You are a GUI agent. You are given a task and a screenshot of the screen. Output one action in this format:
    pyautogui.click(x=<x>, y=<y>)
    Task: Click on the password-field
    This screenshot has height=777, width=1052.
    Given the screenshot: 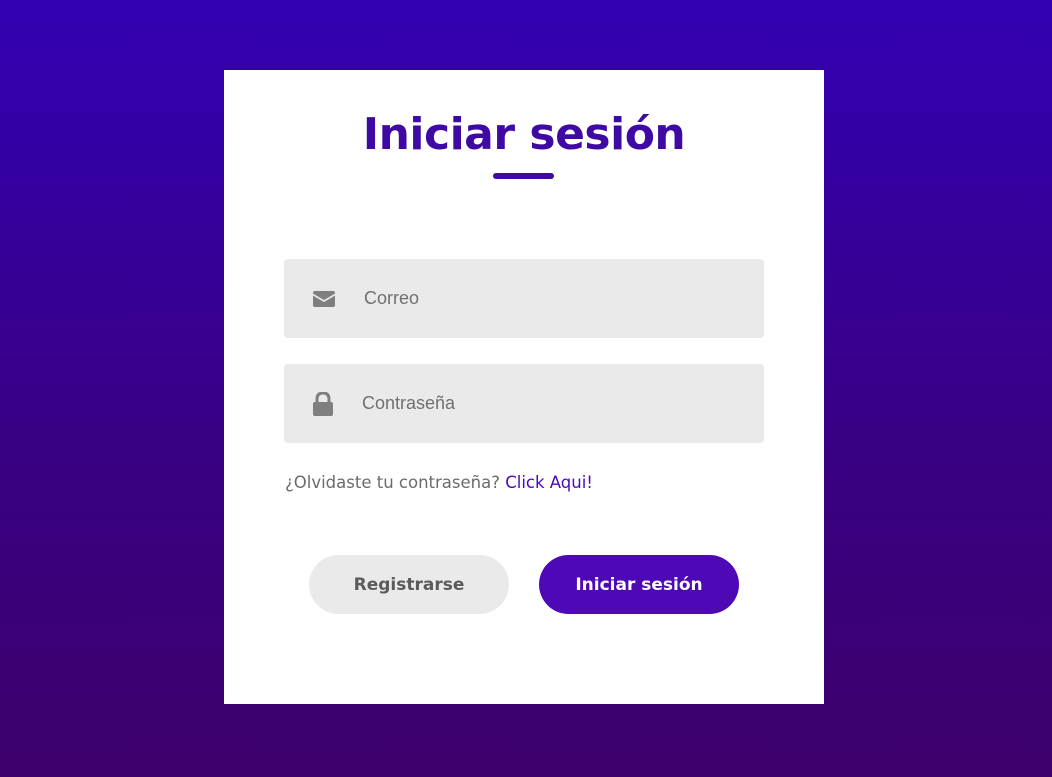 What is the action you would take?
    pyautogui.click(x=524, y=403)
    